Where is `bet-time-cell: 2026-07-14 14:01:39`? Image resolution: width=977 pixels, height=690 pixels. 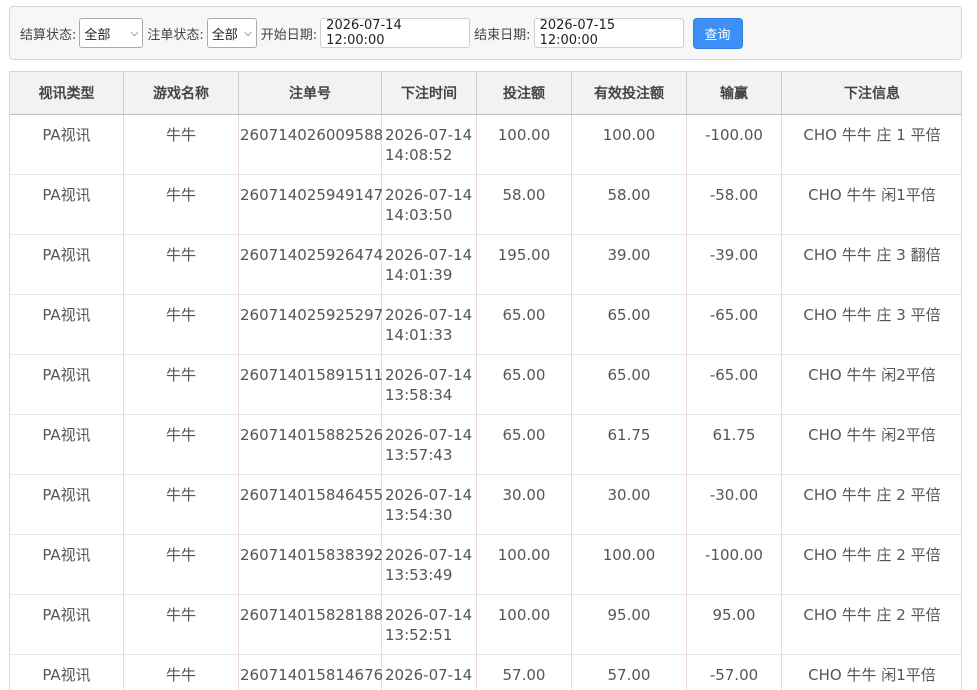 bet-time-cell: 2026-07-14 14:01:39 is located at coordinates (429, 264).